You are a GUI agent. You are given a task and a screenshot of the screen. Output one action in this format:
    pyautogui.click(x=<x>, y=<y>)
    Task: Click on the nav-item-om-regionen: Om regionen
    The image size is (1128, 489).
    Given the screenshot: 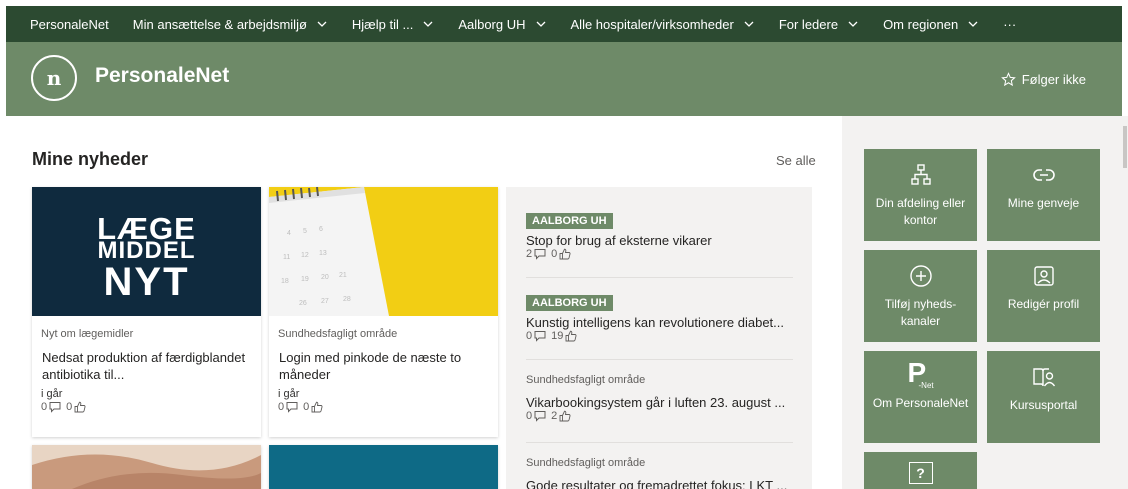 What is the action you would take?
    pyautogui.click(x=931, y=24)
    